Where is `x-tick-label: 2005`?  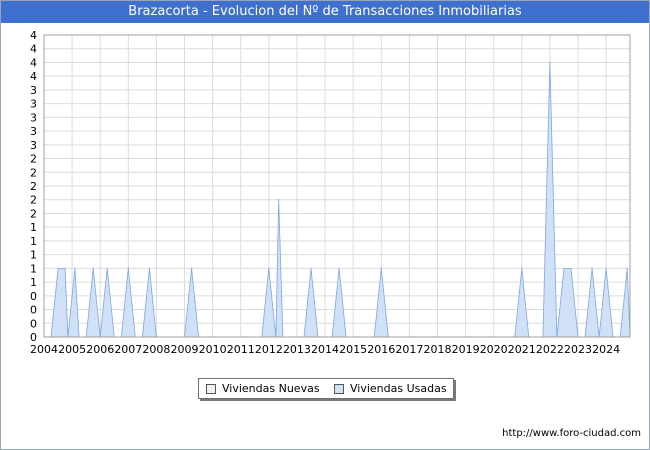
x-tick-label: 2005 is located at coordinates (72, 349).